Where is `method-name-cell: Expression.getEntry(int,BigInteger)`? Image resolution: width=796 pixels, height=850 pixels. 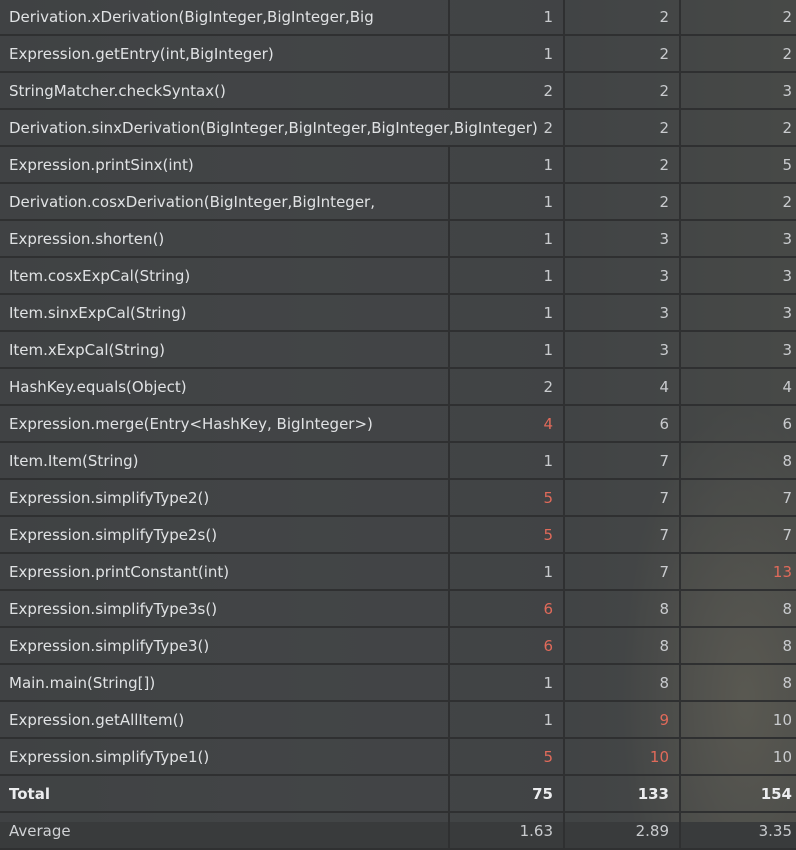
method-name-cell: Expression.getEntry(int,BigInteger) is located at coordinates (225, 54).